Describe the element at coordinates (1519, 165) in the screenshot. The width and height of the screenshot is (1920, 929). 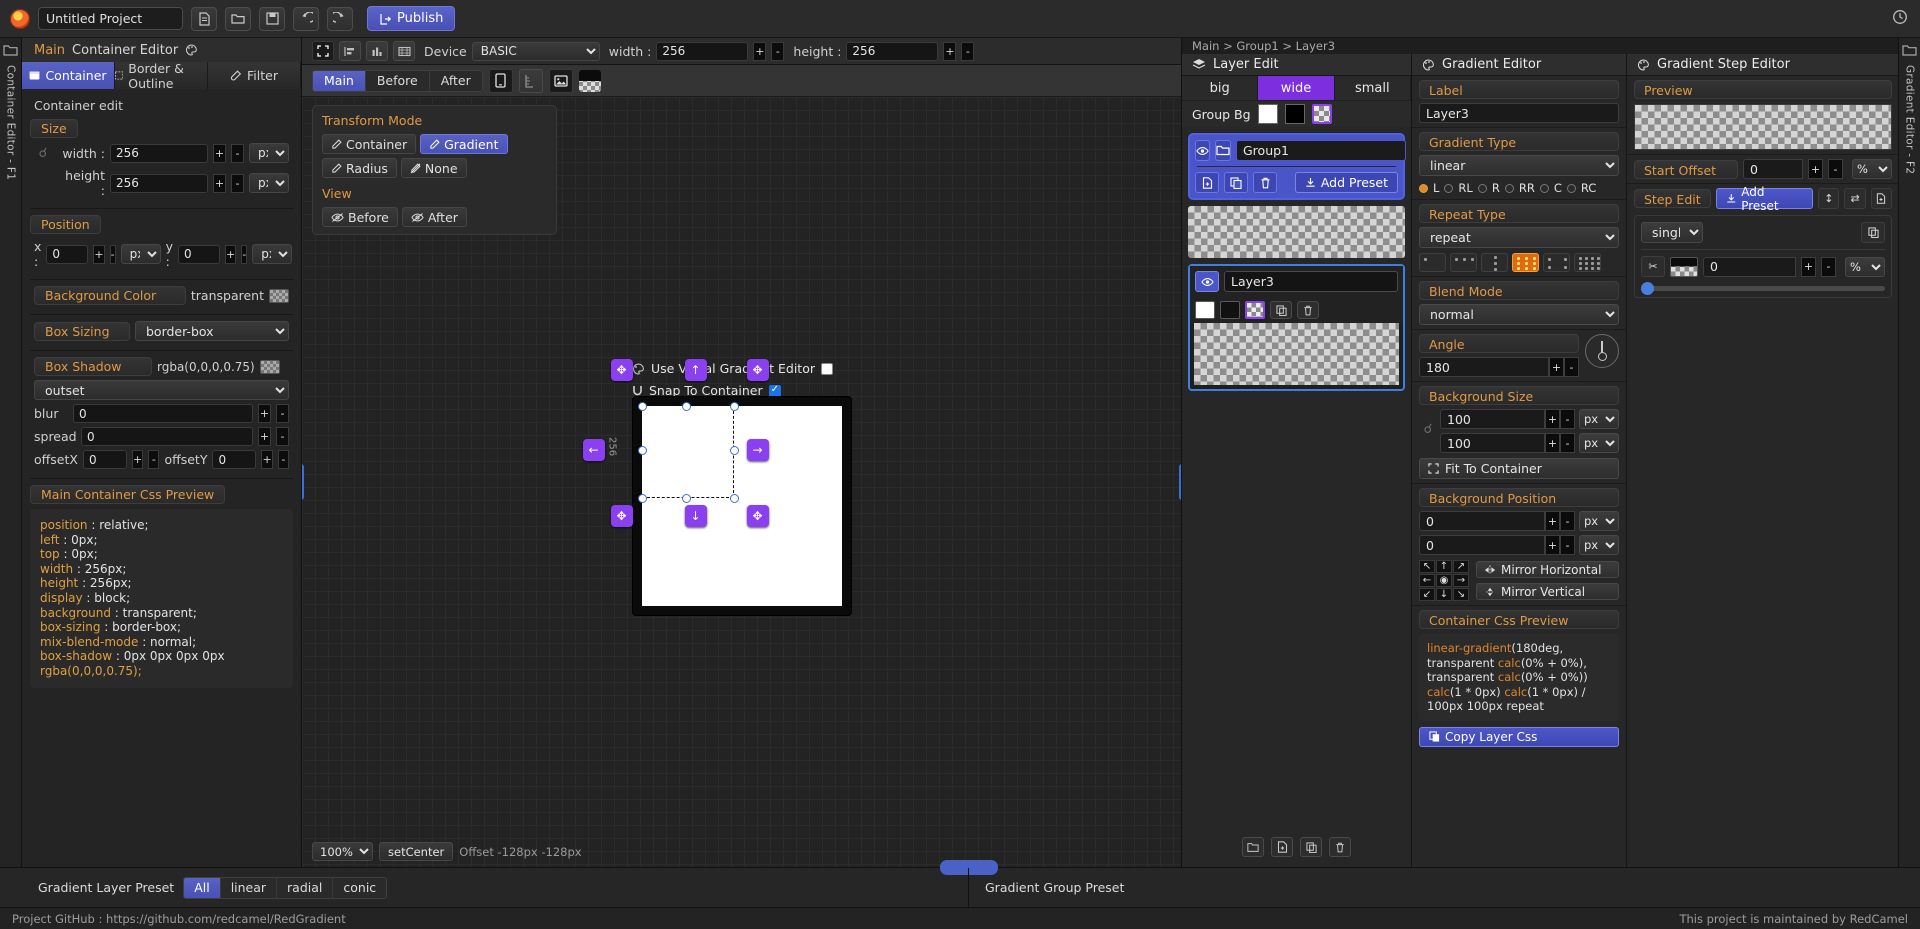
I see `gradient-type-select: linear` at that location.